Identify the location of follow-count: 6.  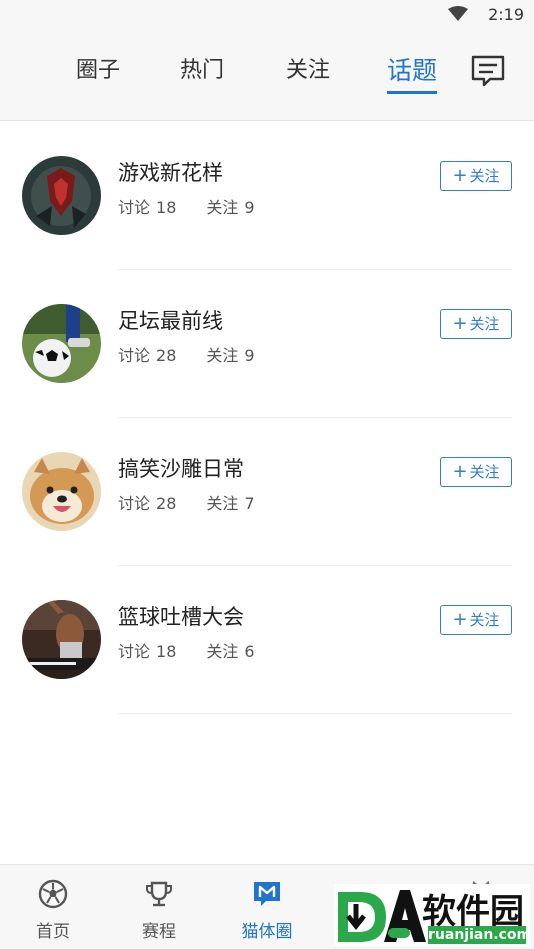
(249, 651).